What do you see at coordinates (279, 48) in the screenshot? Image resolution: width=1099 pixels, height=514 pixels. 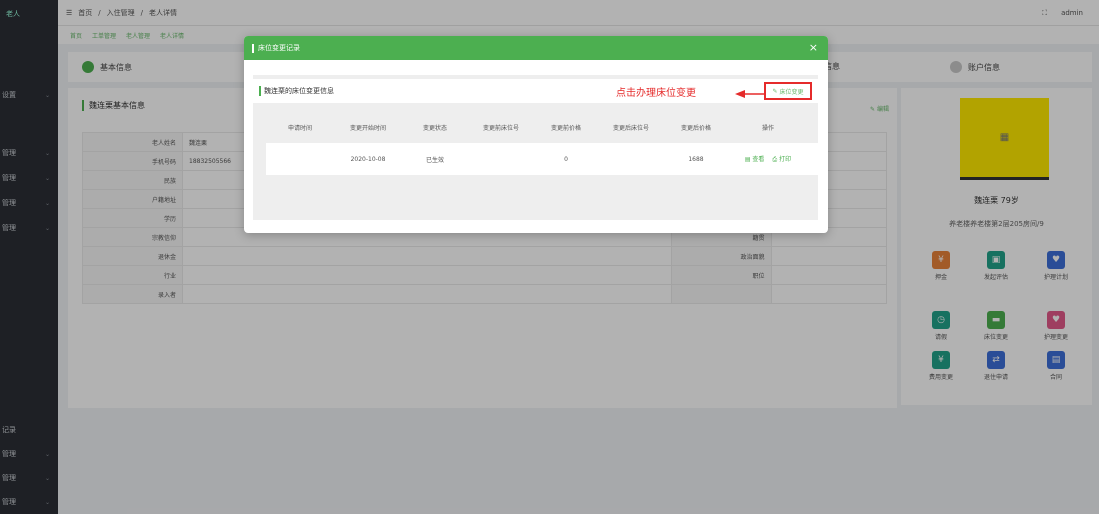 I see `dialog-title: 床位变更记录` at bounding box center [279, 48].